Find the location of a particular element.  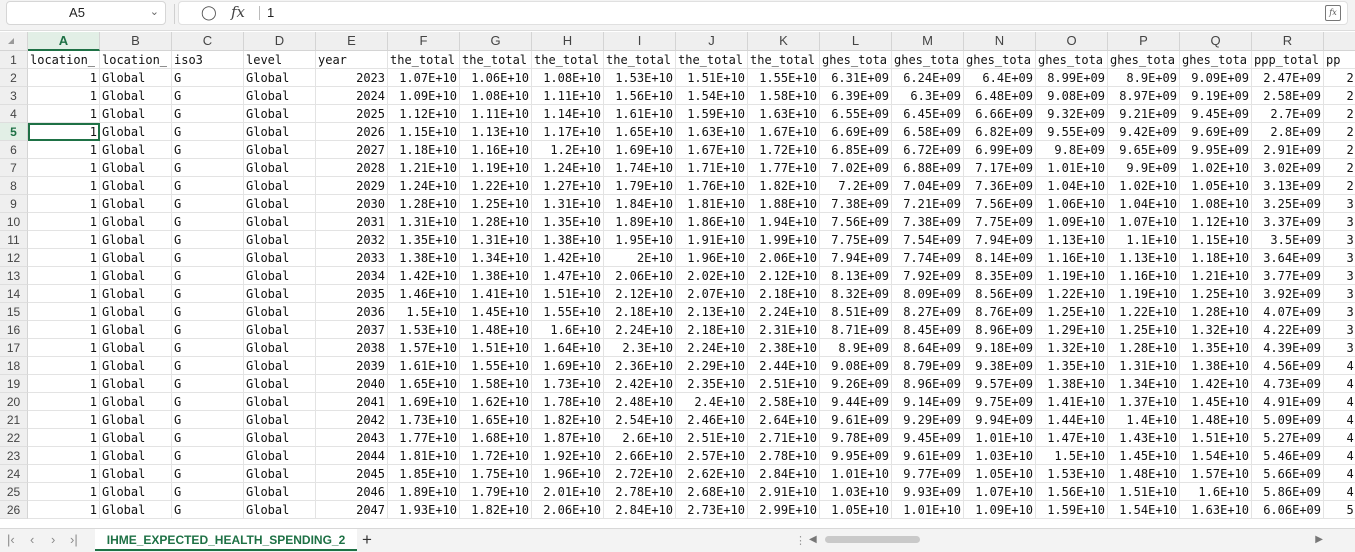

cell-h5: 1.17E+10 is located at coordinates (568, 132).